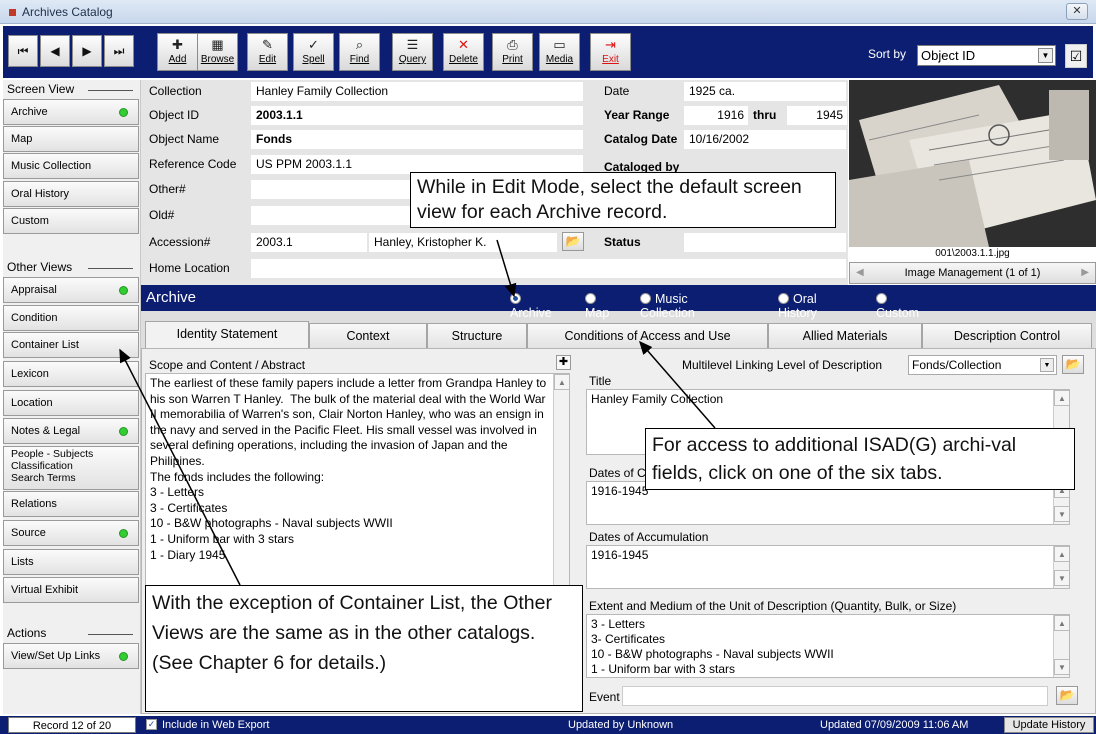 This screenshot has height=734, width=1096. I want to click on other-view-appraisal: Appraisal, so click(71, 290).